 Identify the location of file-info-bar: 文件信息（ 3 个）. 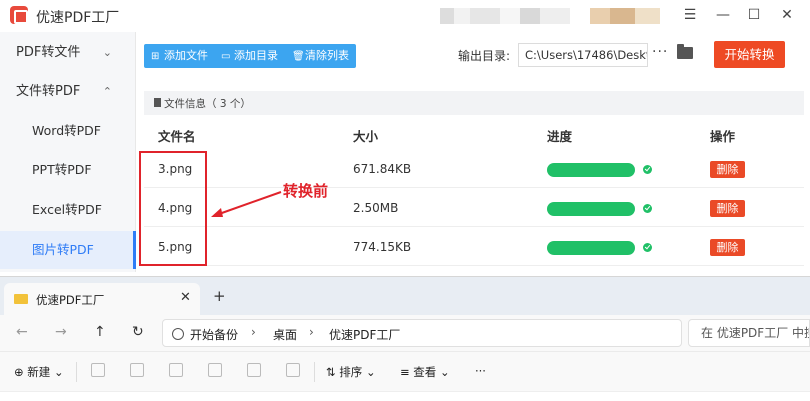
(474, 103).